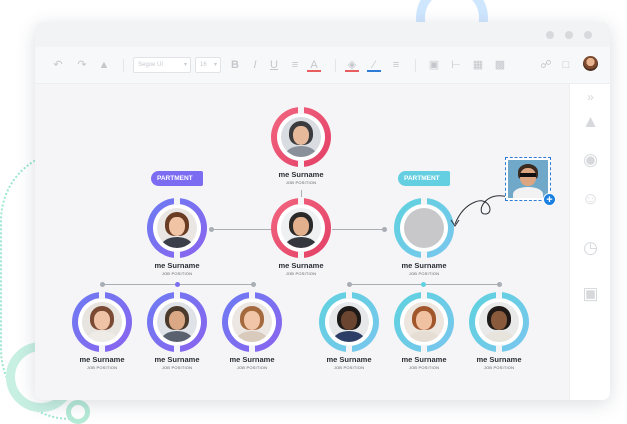 This screenshot has height=424, width=627. What do you see at coordinates (314, 65) in the screenshot?
I see `font-color-icon: A` at bounding box center [314, 65].